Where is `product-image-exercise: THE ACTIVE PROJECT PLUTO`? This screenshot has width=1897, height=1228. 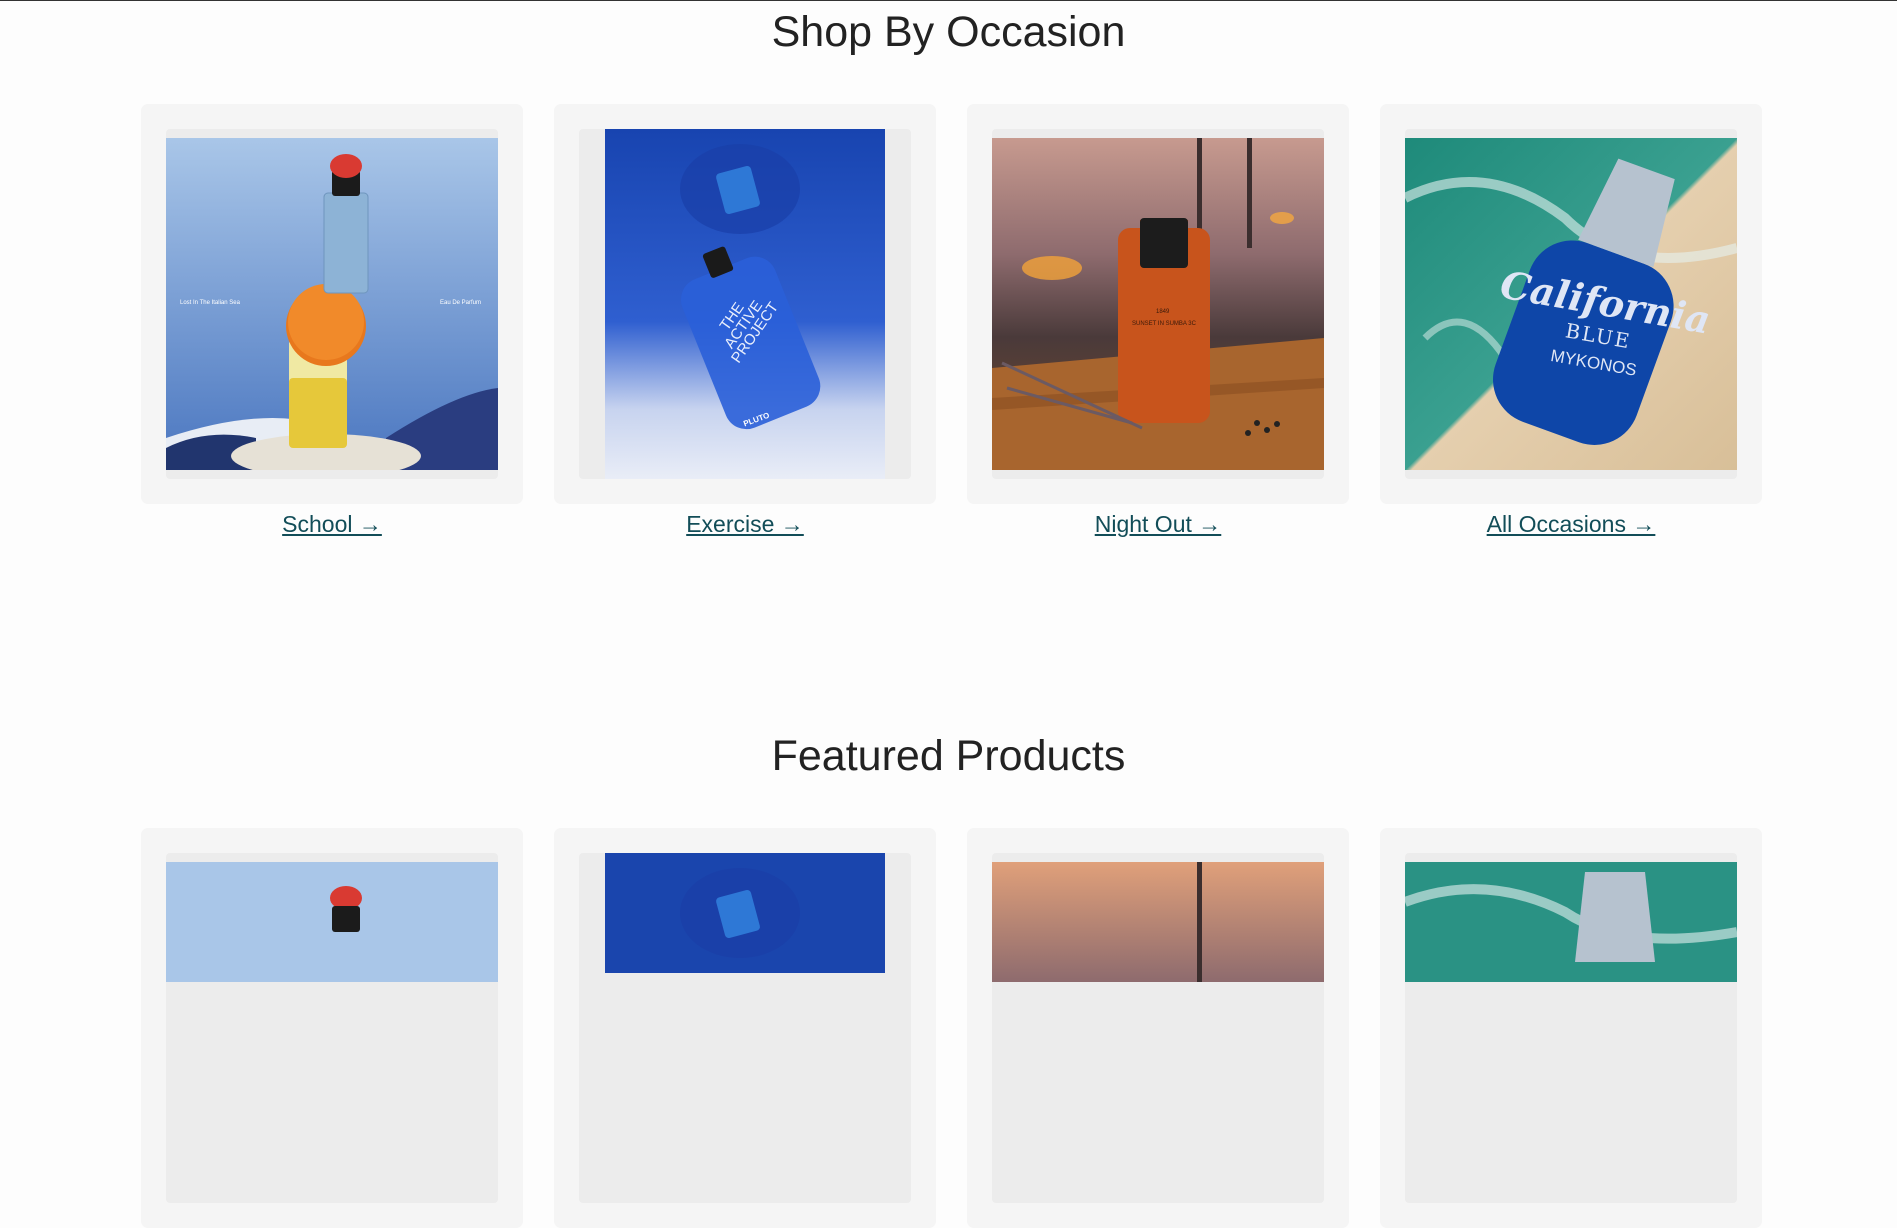
product-image-exercise: THE ACTIVE PROJECT PLUTO is located at coordinates (745, 304).